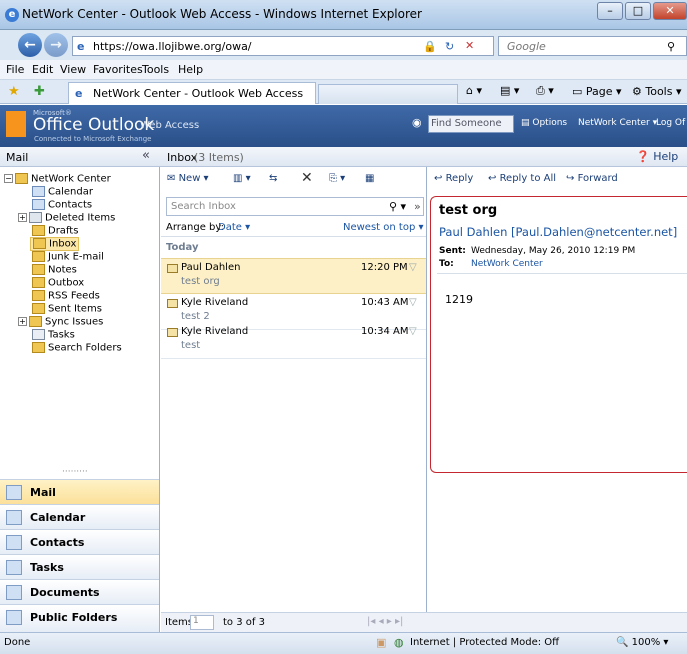 This screenshot has width=687, height=654. I want to click on folder-search-folders: Search Folders, so click(77, 348).